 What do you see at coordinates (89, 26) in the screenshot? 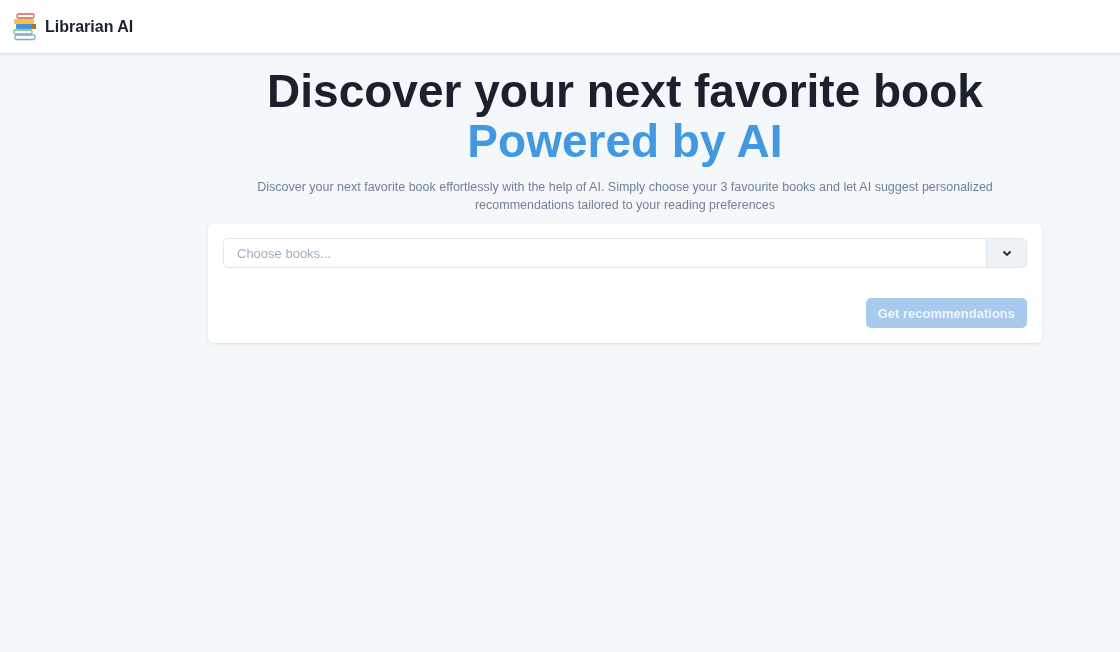
I see `app-name: Librarian AI` at bounding box center [89, 26].